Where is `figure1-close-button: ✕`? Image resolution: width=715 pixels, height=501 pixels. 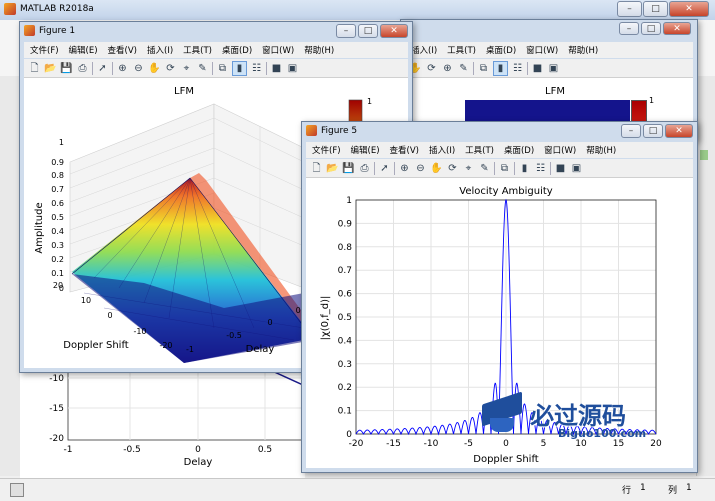
figure1-close-button: ✕ is located at coordinates (394, 31).